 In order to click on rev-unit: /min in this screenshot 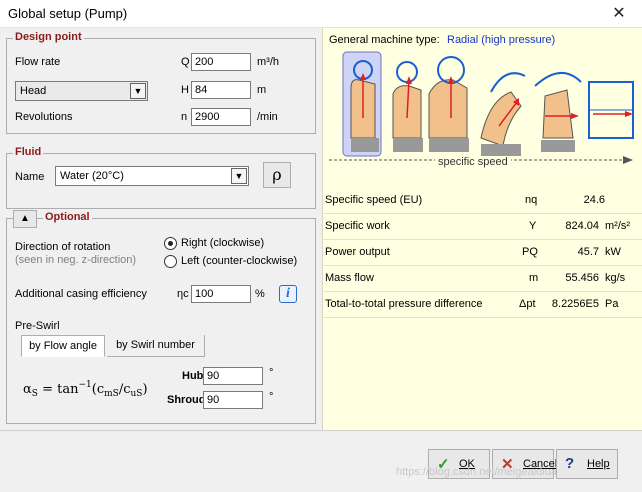, I will do `click(267, 117)`.